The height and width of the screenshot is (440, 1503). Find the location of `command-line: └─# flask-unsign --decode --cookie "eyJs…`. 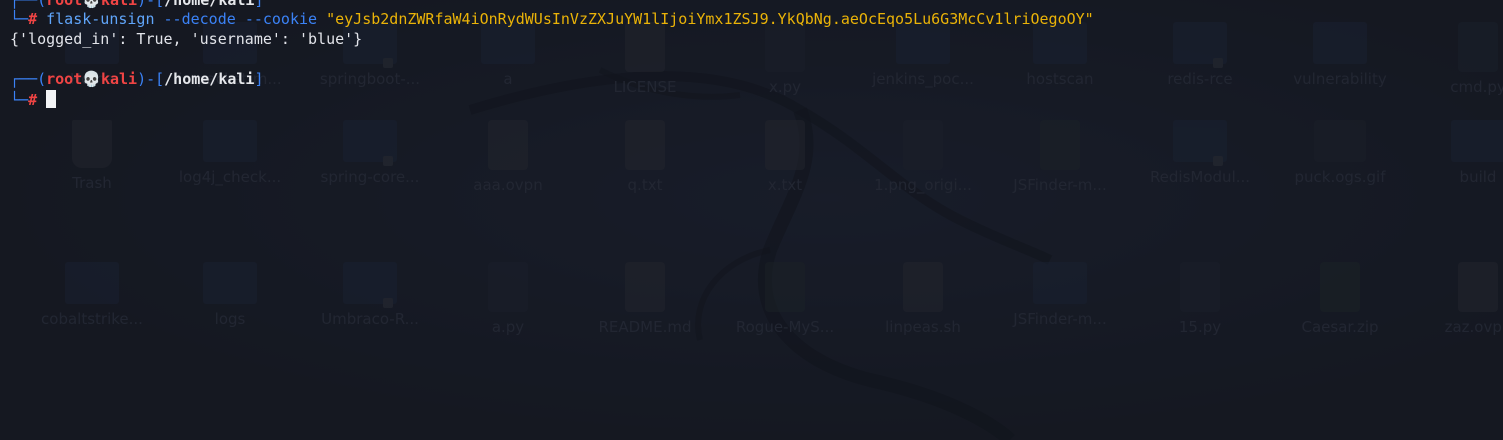

command-line: └─# flask-unsign --decode --cookie "eyJs… is located at coordinates (552, 19).